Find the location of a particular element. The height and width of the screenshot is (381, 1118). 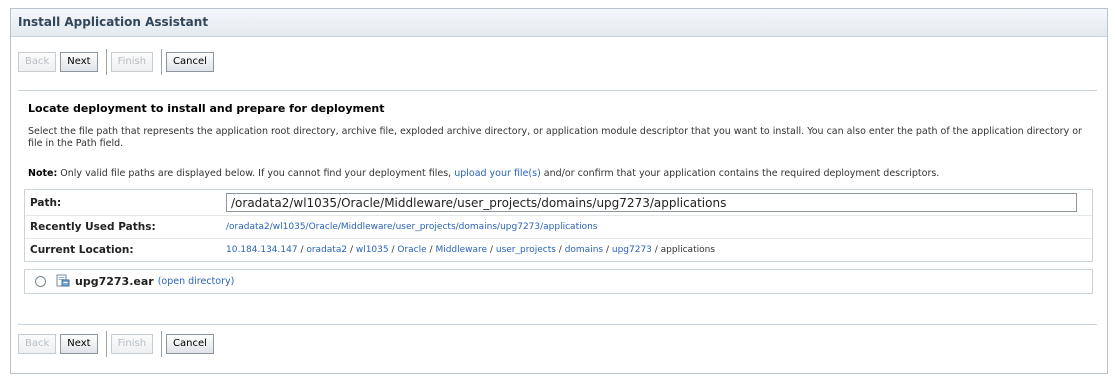

breadcrumb-upg7273: upg7273 is located at coordinates (632, 250).